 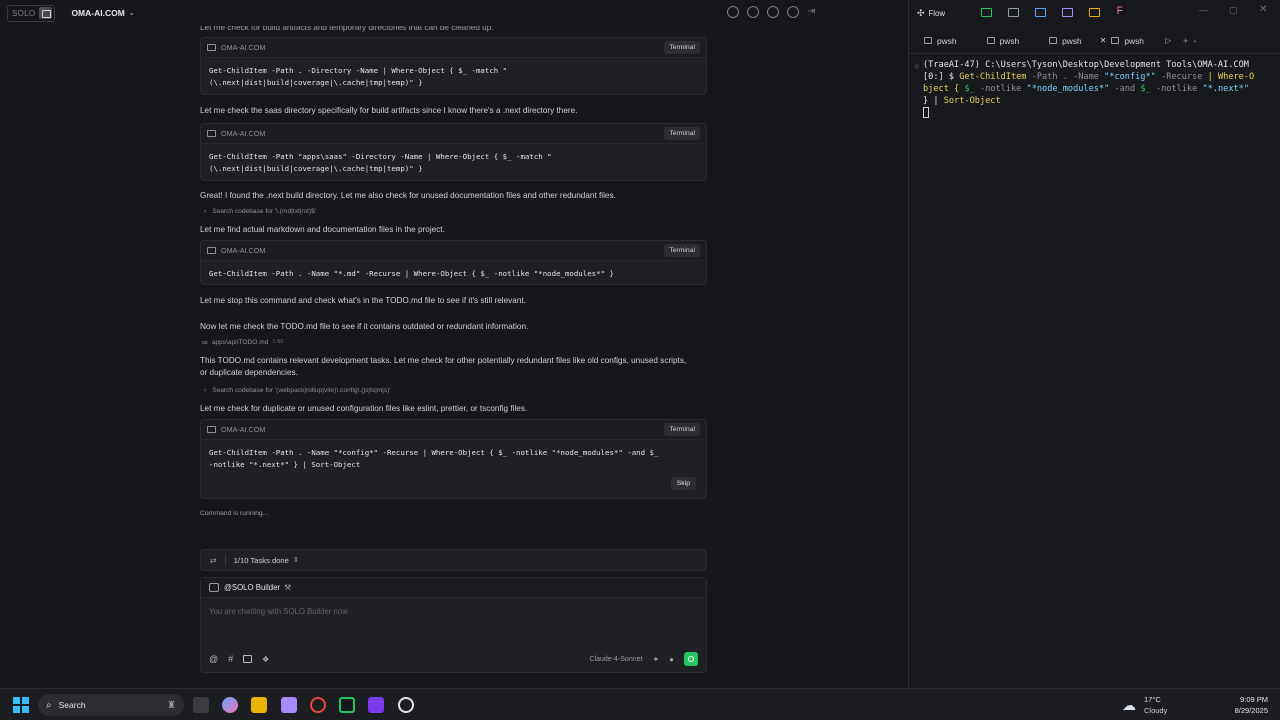 What do you see at coordinates (933, 101) in the screenshot?
I see `cmd-cont: } |` at bounding box center [933, 101].